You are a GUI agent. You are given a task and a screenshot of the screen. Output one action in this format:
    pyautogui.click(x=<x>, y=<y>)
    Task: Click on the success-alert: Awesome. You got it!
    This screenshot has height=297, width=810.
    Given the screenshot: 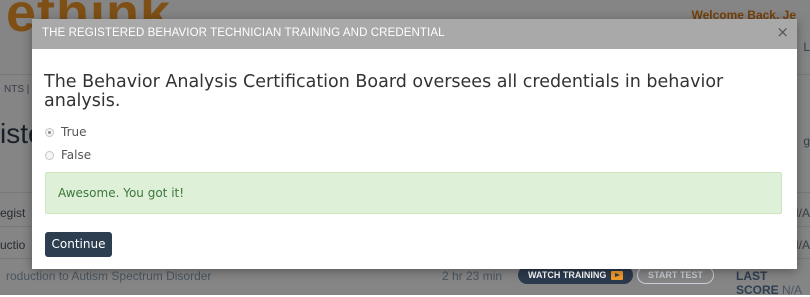 What is the action you would take?
    pyautogui.click(x=413, y=193)
    